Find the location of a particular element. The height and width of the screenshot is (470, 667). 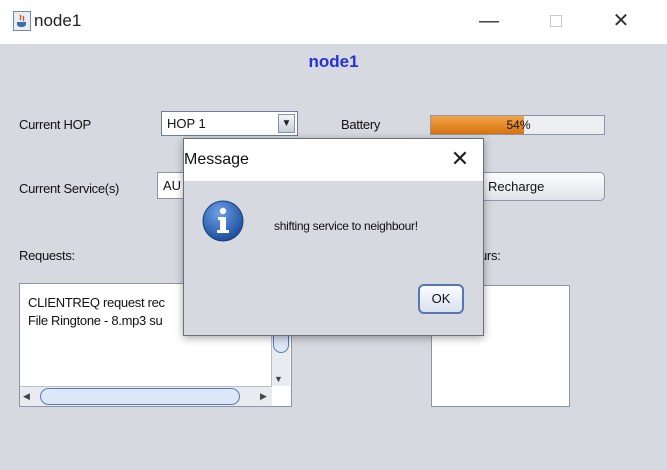

maximize-icon is located at coordinates (556, 21).